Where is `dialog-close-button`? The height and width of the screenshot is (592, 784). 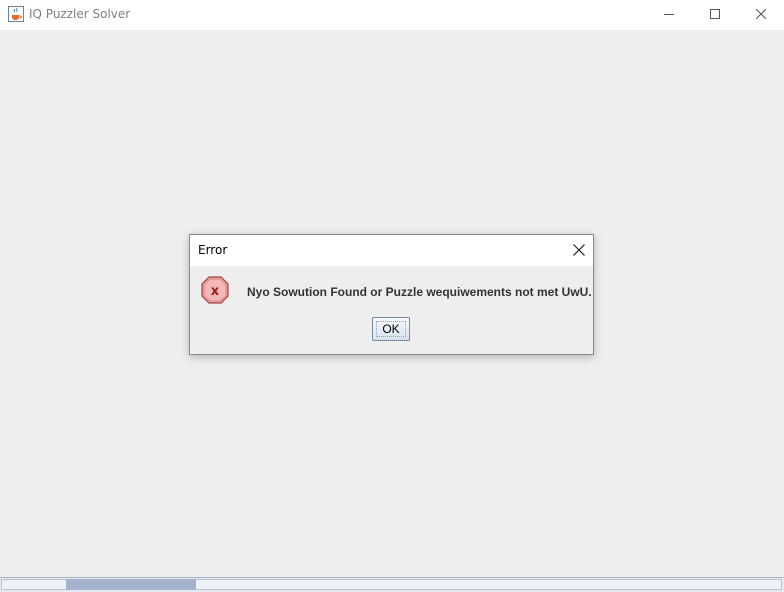 dialog-close-button is located at coordinates (579, 250).